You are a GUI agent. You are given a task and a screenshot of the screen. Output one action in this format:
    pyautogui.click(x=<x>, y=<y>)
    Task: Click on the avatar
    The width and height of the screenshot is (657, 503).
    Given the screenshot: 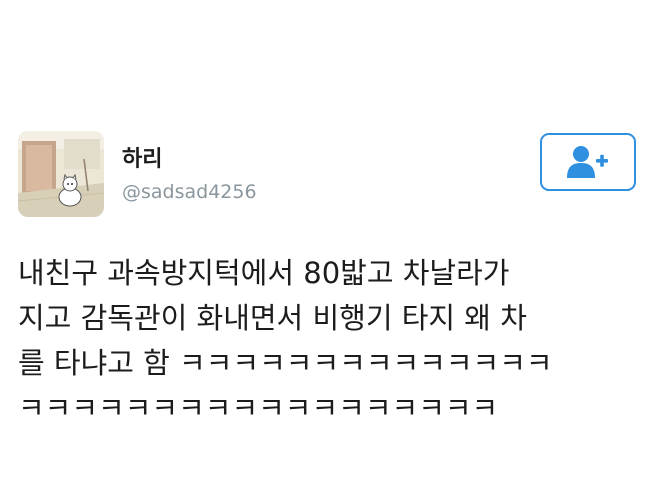 What is the action you would take?
    pyautogui.click(x=61, y=174)
    